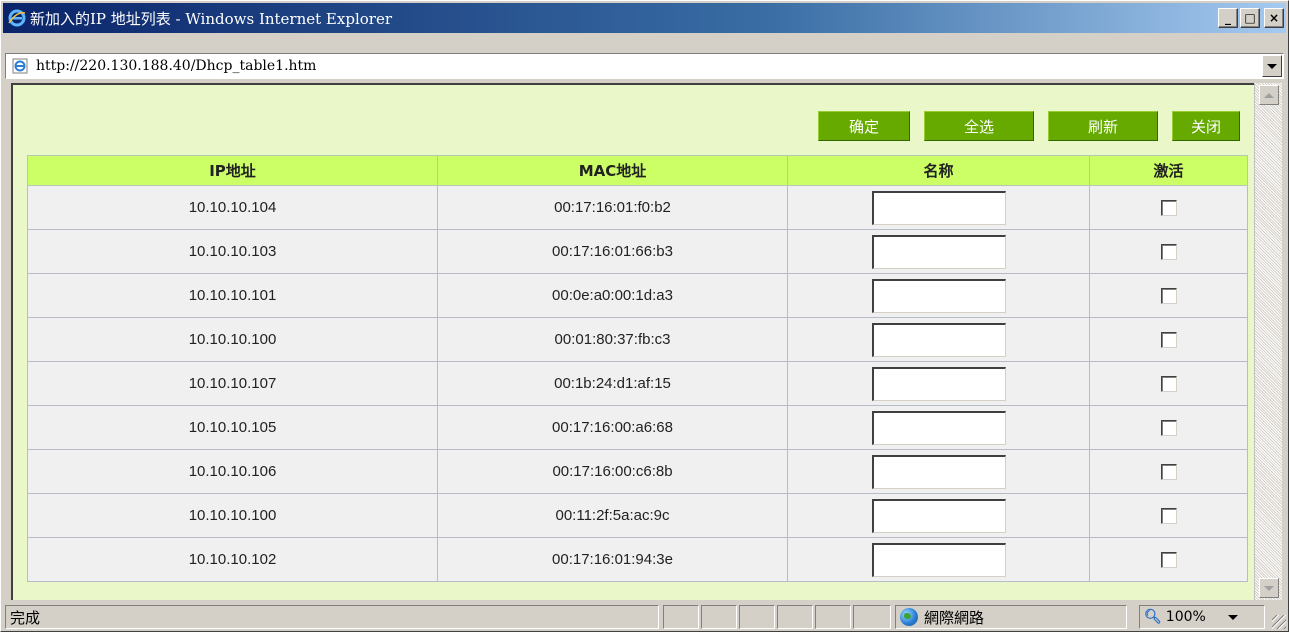 This screenshot has height=632, width=1289. Describe the element at coordinates (612, 471) in the screenshot. I see `mac-cell: 00:17:16:00:c6:8b` at that location.